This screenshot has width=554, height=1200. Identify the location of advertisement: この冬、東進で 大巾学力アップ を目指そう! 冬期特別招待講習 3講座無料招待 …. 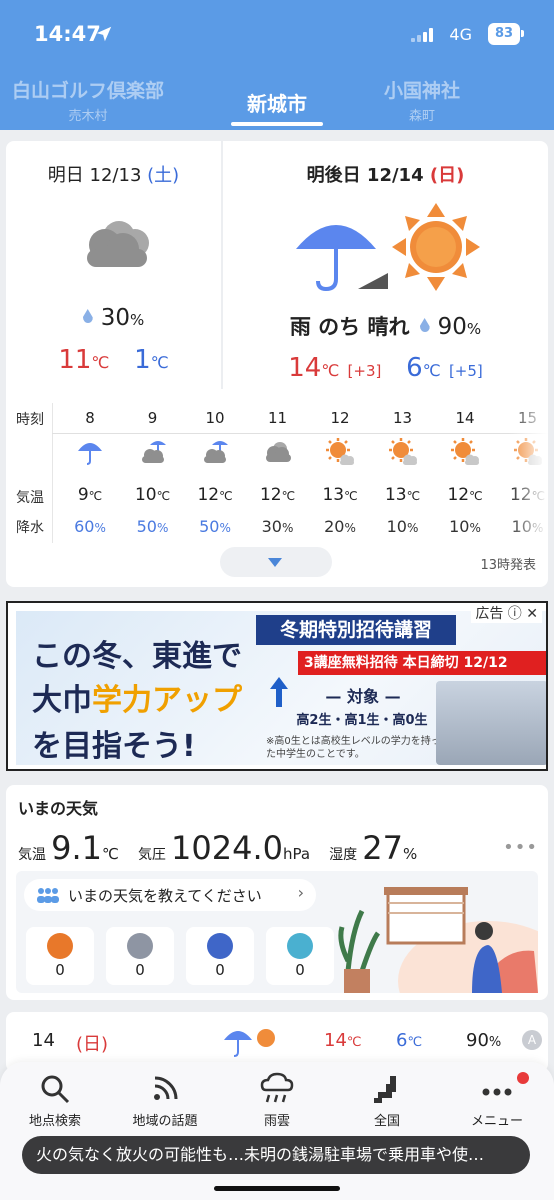
(277, 686).